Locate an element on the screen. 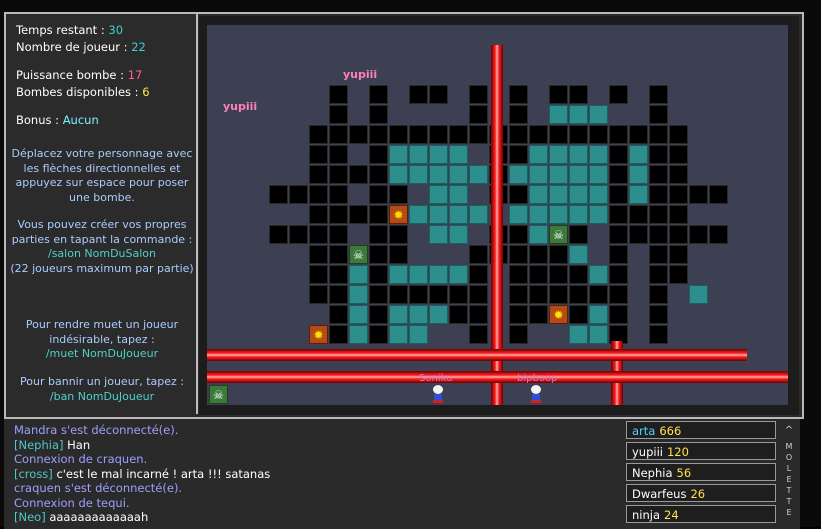  player-count: Nombre de joueur : 22 is located at coordinates (81, 47).